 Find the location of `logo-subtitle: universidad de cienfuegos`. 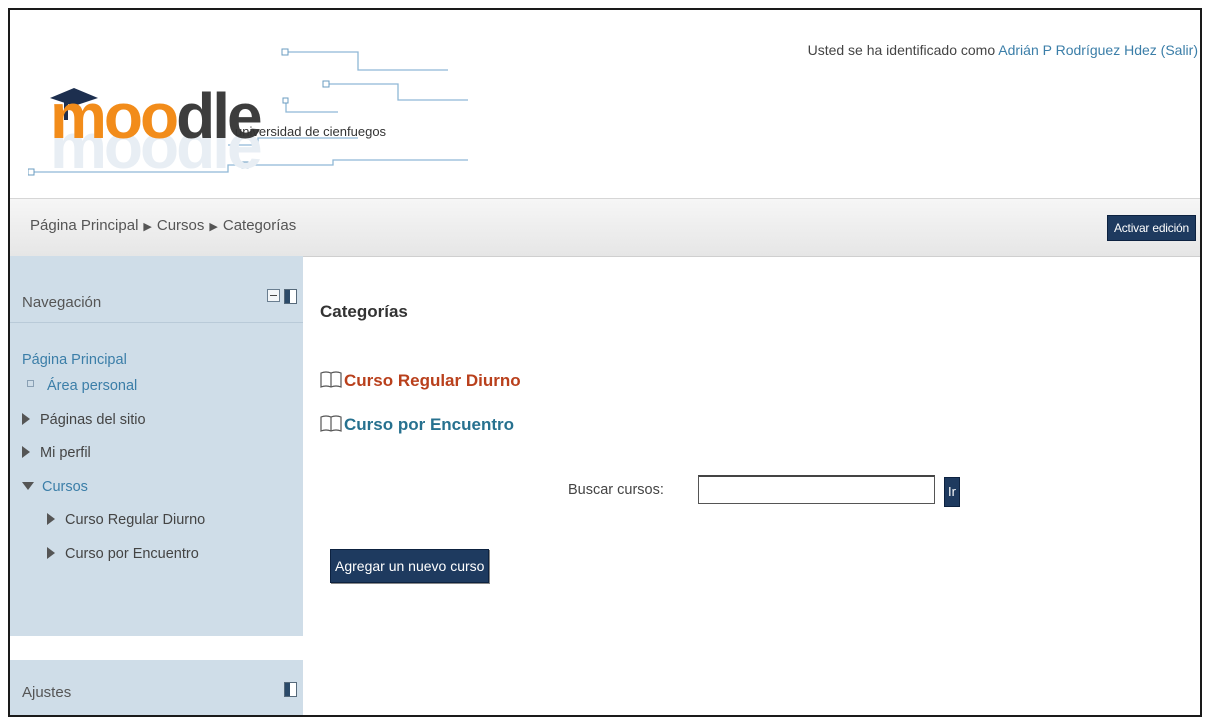

logo-subtitle: universidad de cienfuegos is located at coordinates (311, 131).